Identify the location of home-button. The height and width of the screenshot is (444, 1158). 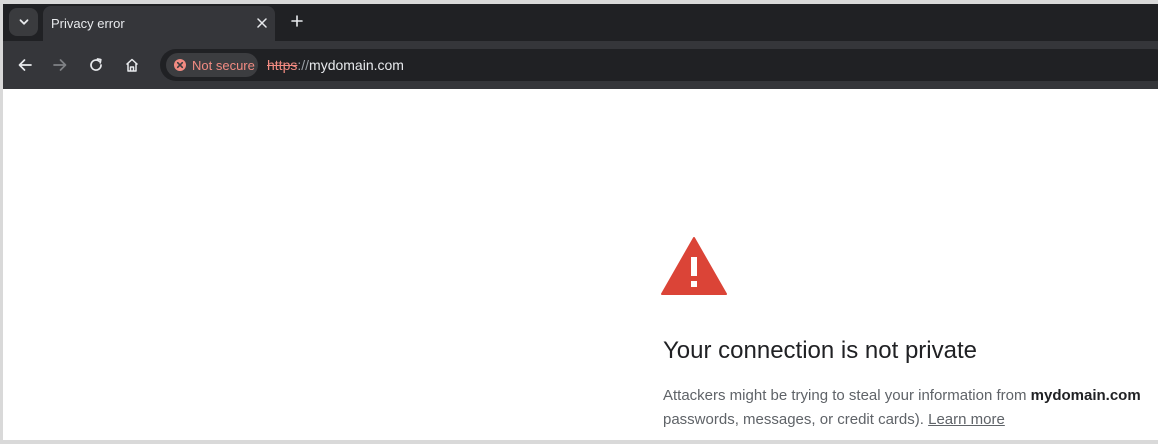
(132, 65).